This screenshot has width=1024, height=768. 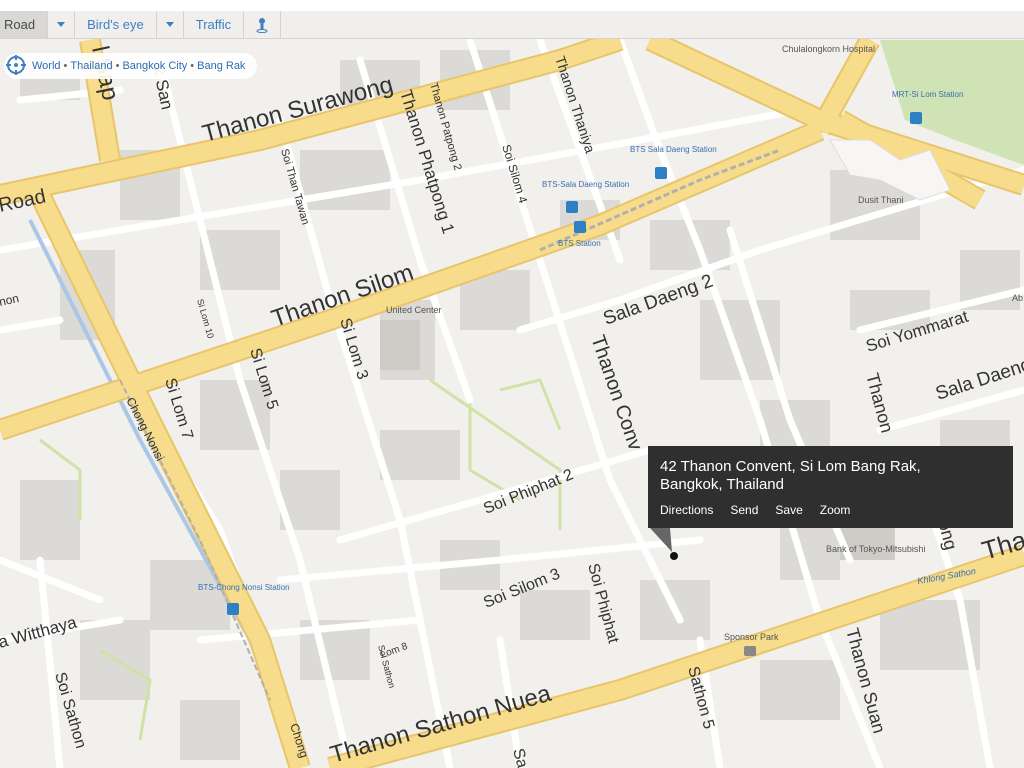 What do you see at coordinates (512, 5) in the screenshot?
I see `top-strip` at bounding box center [512, 5].